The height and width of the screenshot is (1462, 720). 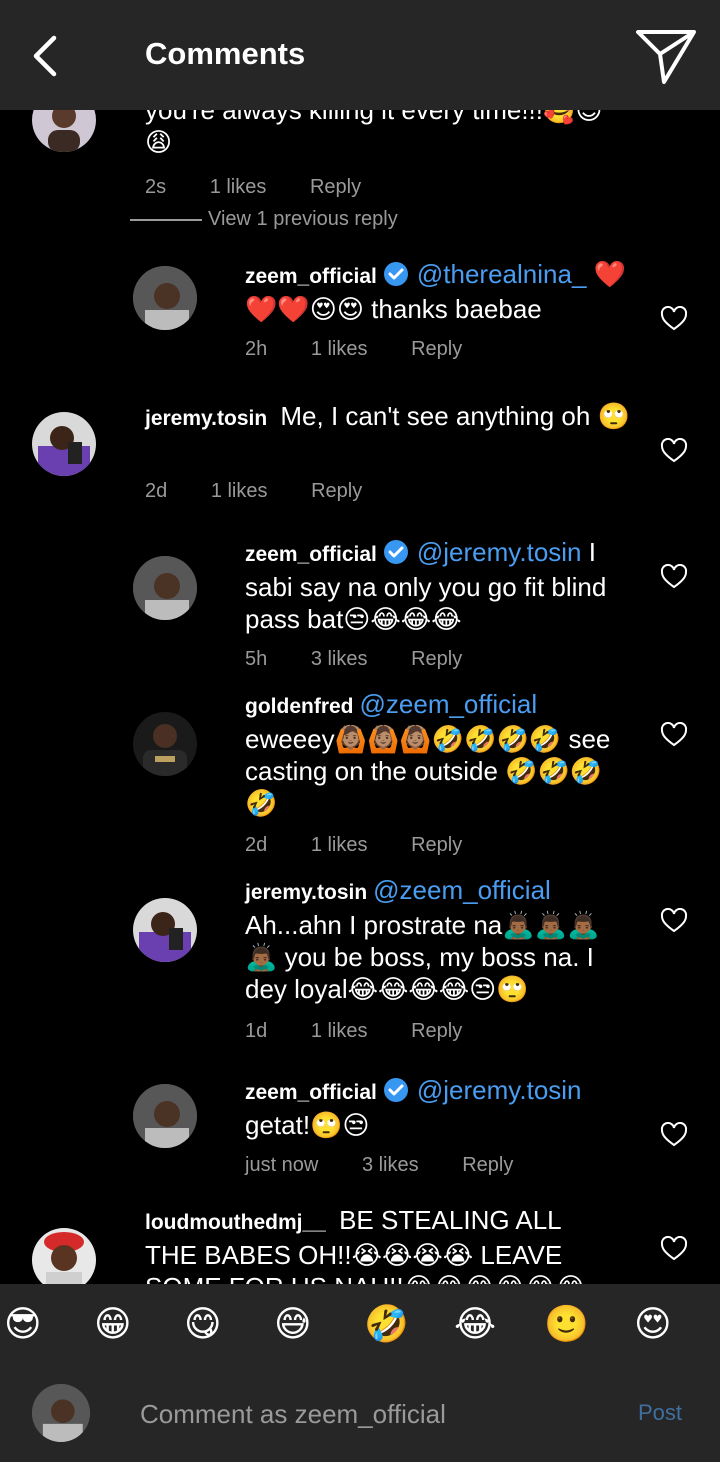 What do you see at coordinates (653, 1324) in the screenshot?
I see `emoji-heart-eyes-button: 😍` at bounding box center [653, 1324].